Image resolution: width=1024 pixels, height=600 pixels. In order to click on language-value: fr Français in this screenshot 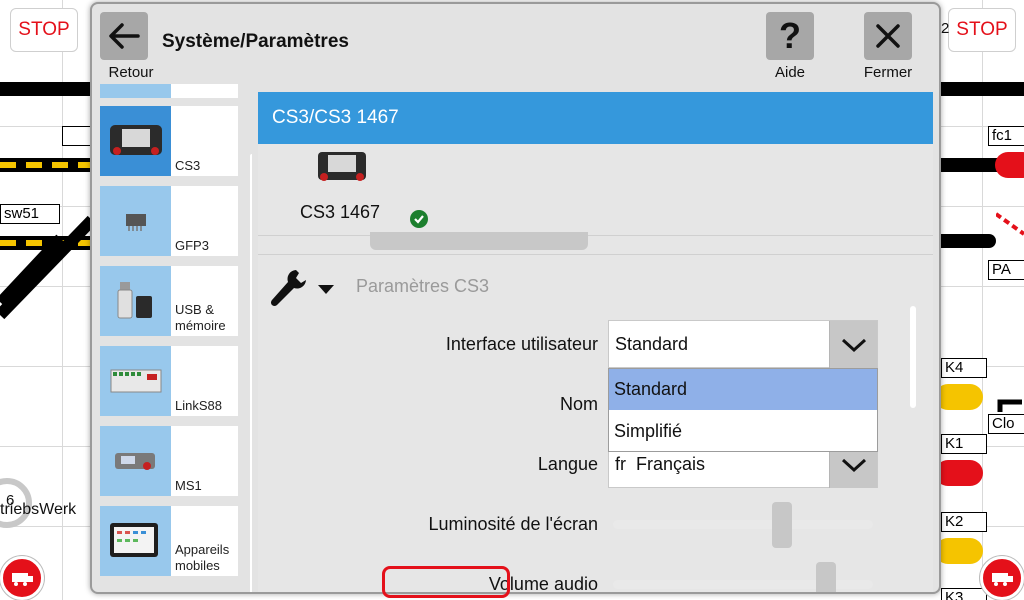, I will do `click(660, 464)`.